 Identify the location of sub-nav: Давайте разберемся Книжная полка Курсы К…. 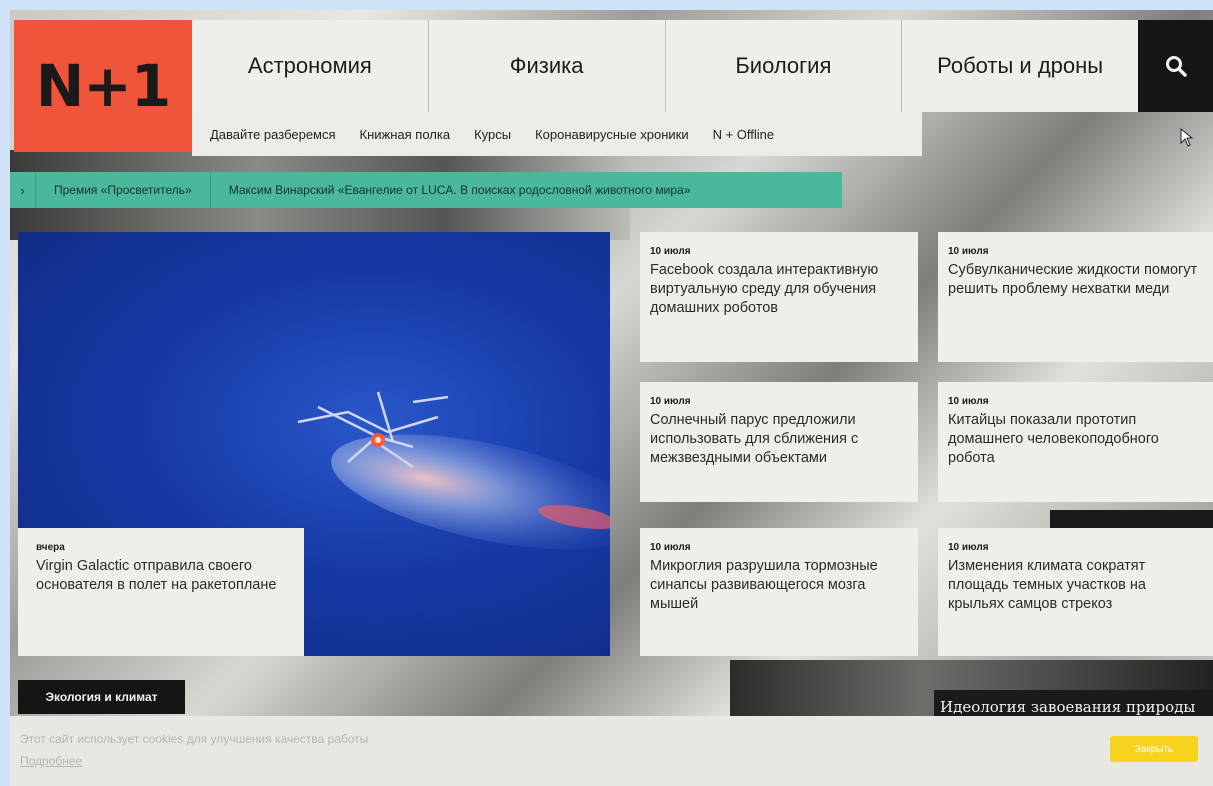
(557, 134).